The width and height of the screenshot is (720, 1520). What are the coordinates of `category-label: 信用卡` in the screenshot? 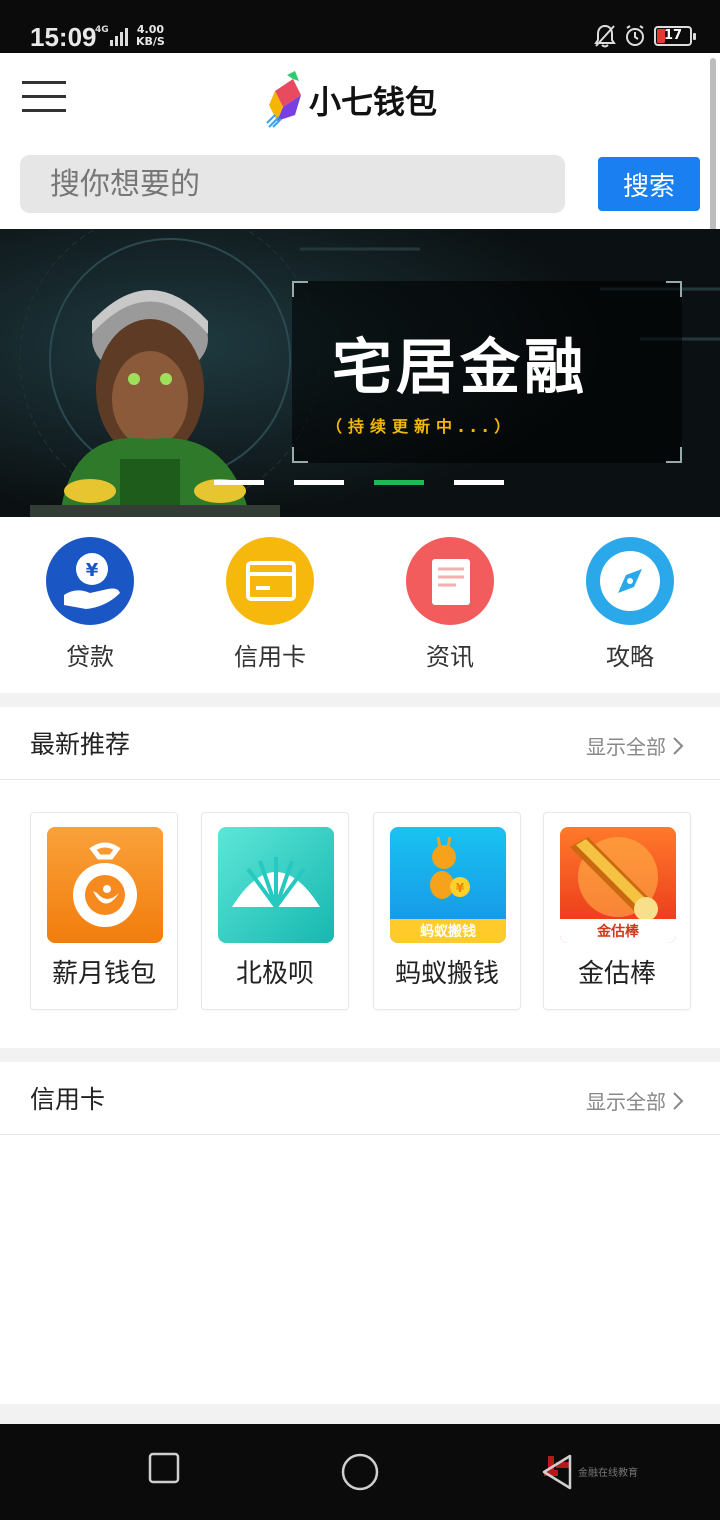 It's located at (270, 657).